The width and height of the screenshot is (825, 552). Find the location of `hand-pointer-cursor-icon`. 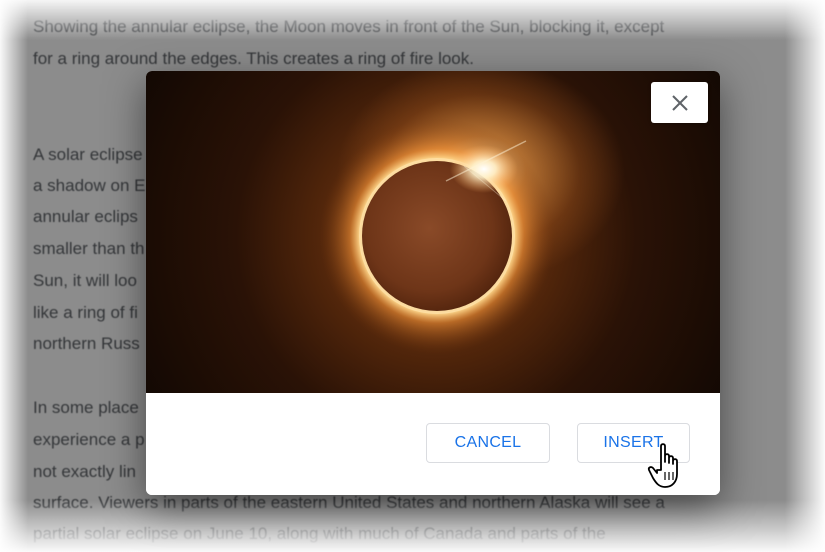

hand-pointer-cursor-icon is located at coordinates (662, 465).